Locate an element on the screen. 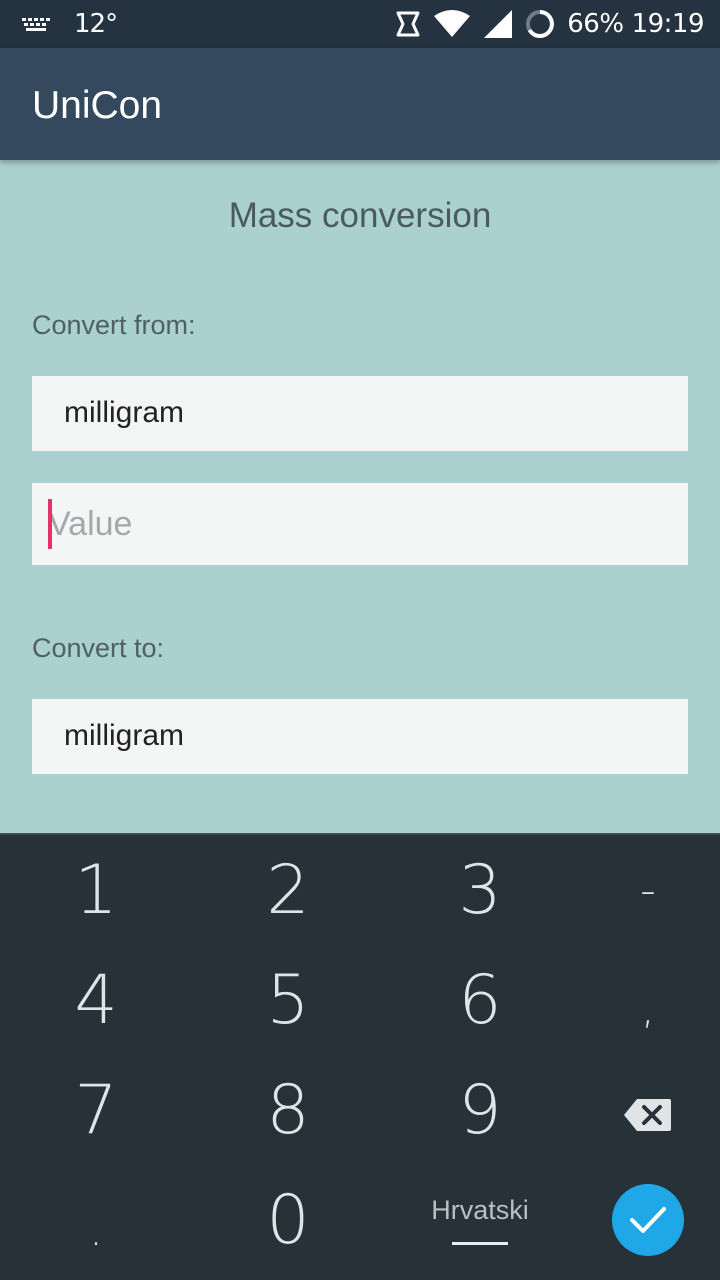  status-bar: 12° 66% 19:19 is located at coordinates (360, 24).